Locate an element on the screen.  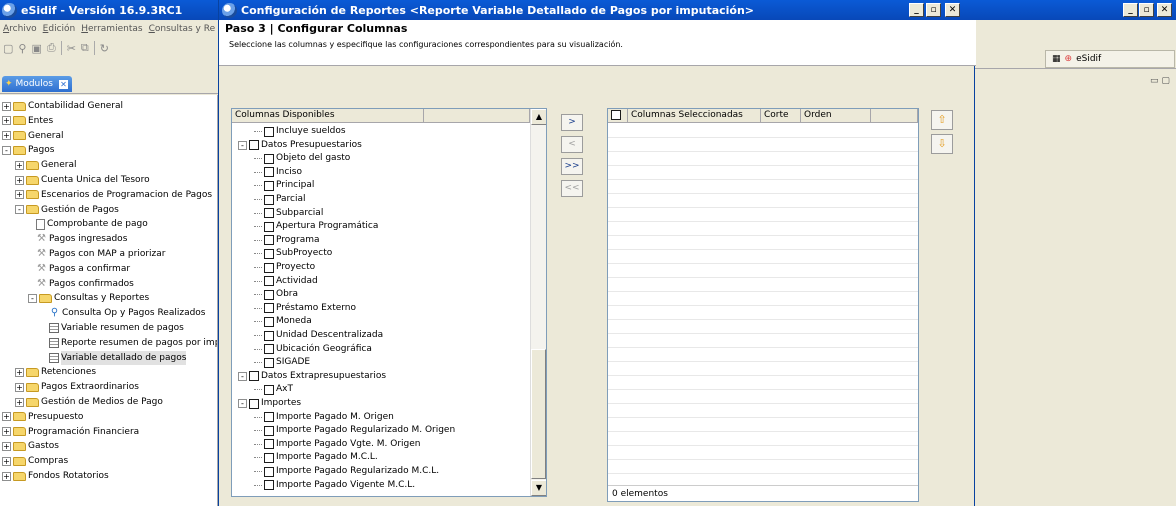
corte-header: Corte is located at coordinates (781, 116).